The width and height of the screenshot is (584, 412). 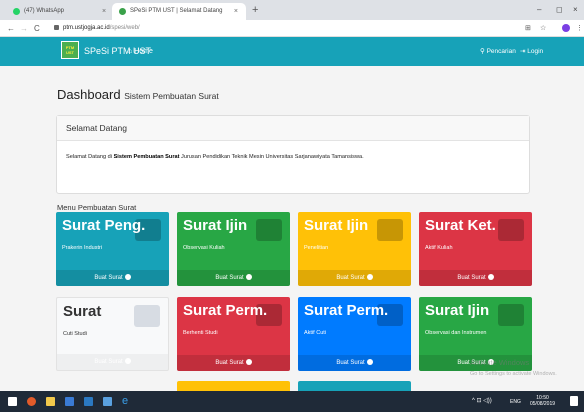 What do you see at coordinates (539, 10) in the screenshot?
I see `minimize-button: –` at bounding box center [539, 10].